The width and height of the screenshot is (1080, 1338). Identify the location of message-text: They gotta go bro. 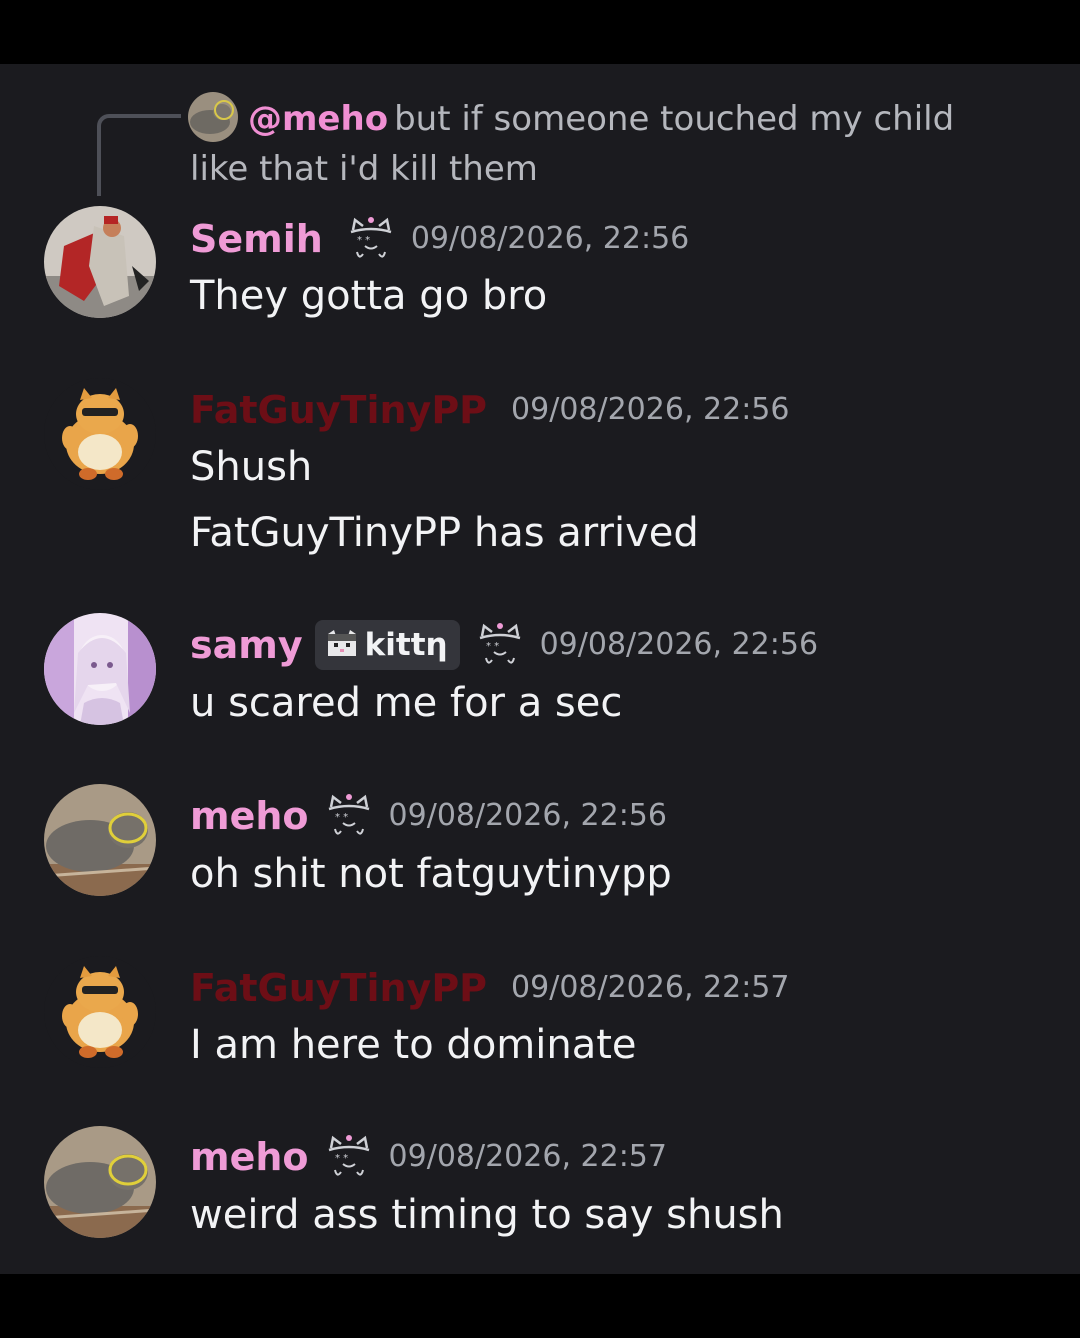
(369, 296).